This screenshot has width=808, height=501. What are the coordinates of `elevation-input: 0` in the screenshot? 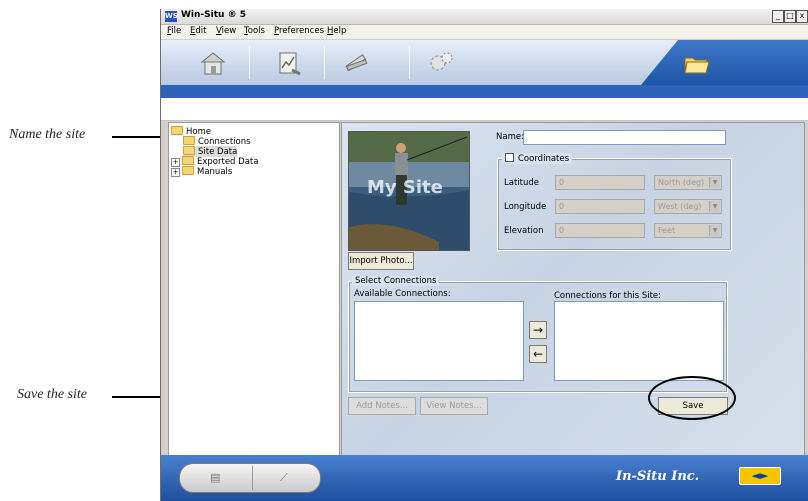 It's located at (600, 230).